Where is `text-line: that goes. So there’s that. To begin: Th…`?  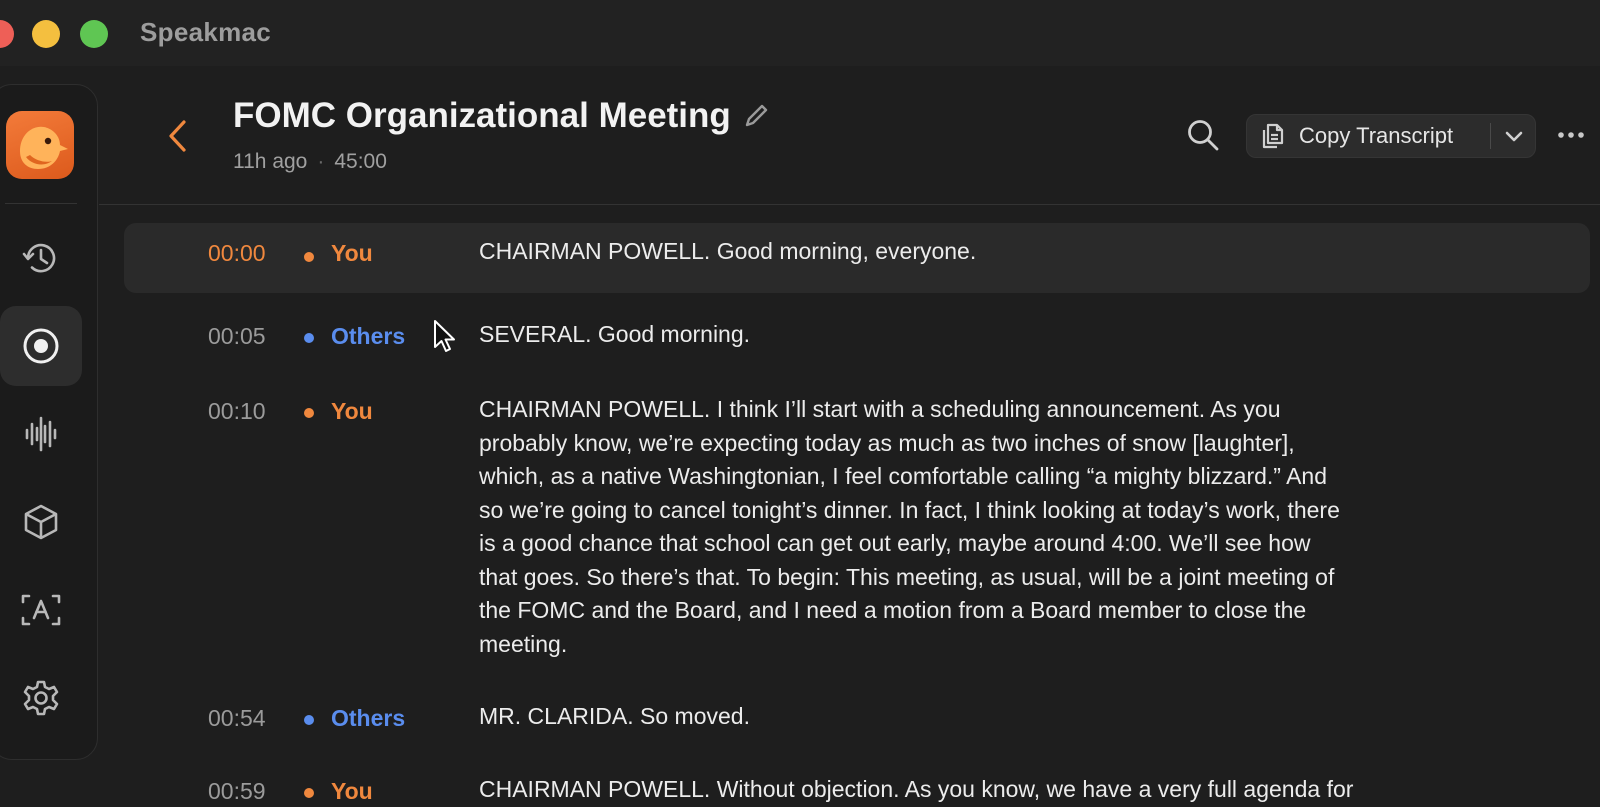
text-line: that goes. So there’s that. To begin: Th… is located at coordinates (907, 576).